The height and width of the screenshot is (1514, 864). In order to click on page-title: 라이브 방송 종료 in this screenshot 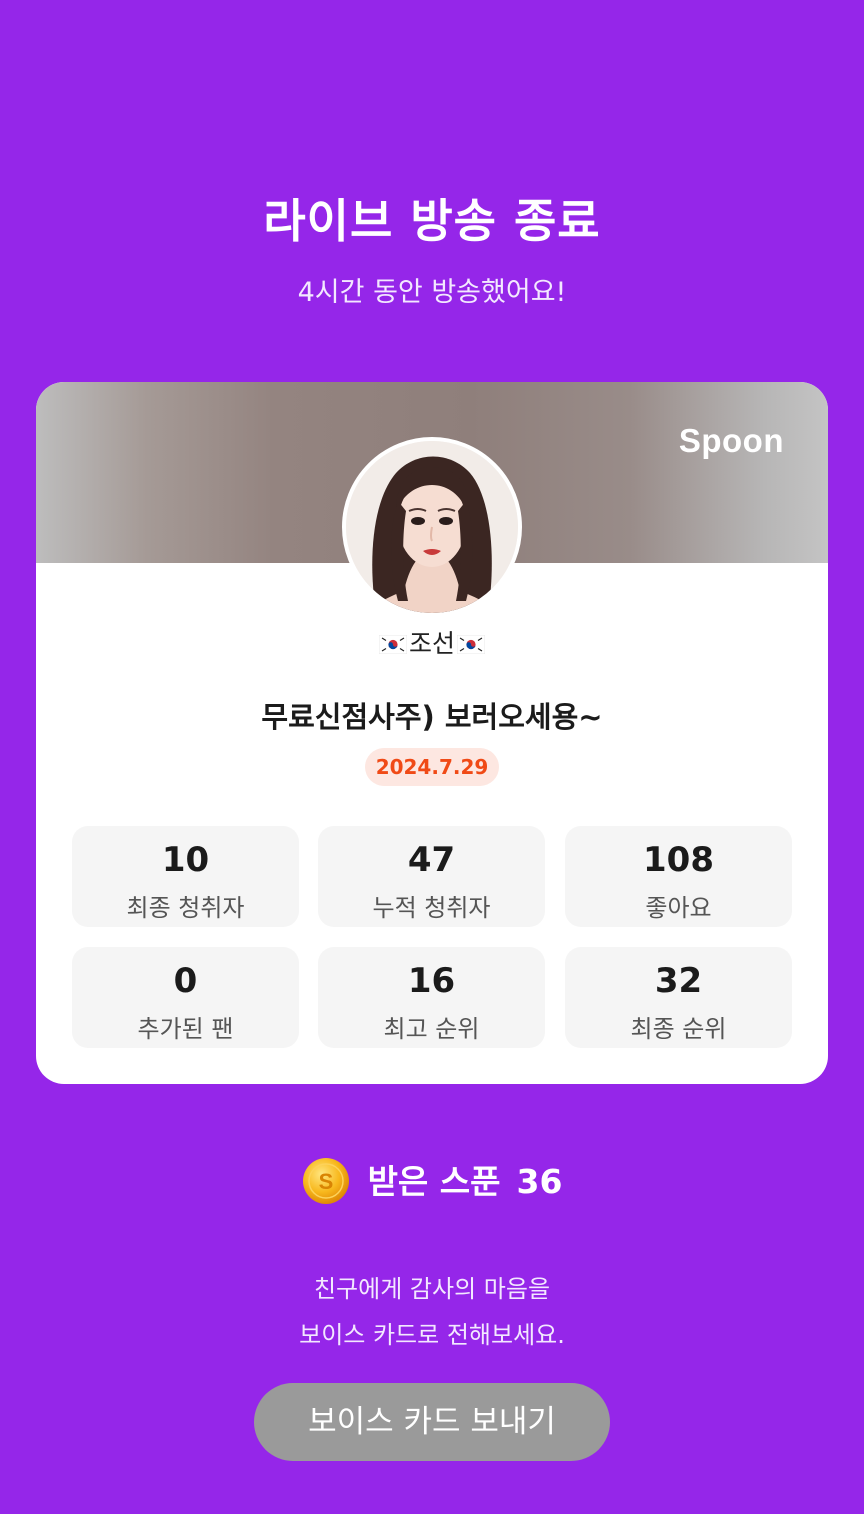, I will do `click(432, 221)`.